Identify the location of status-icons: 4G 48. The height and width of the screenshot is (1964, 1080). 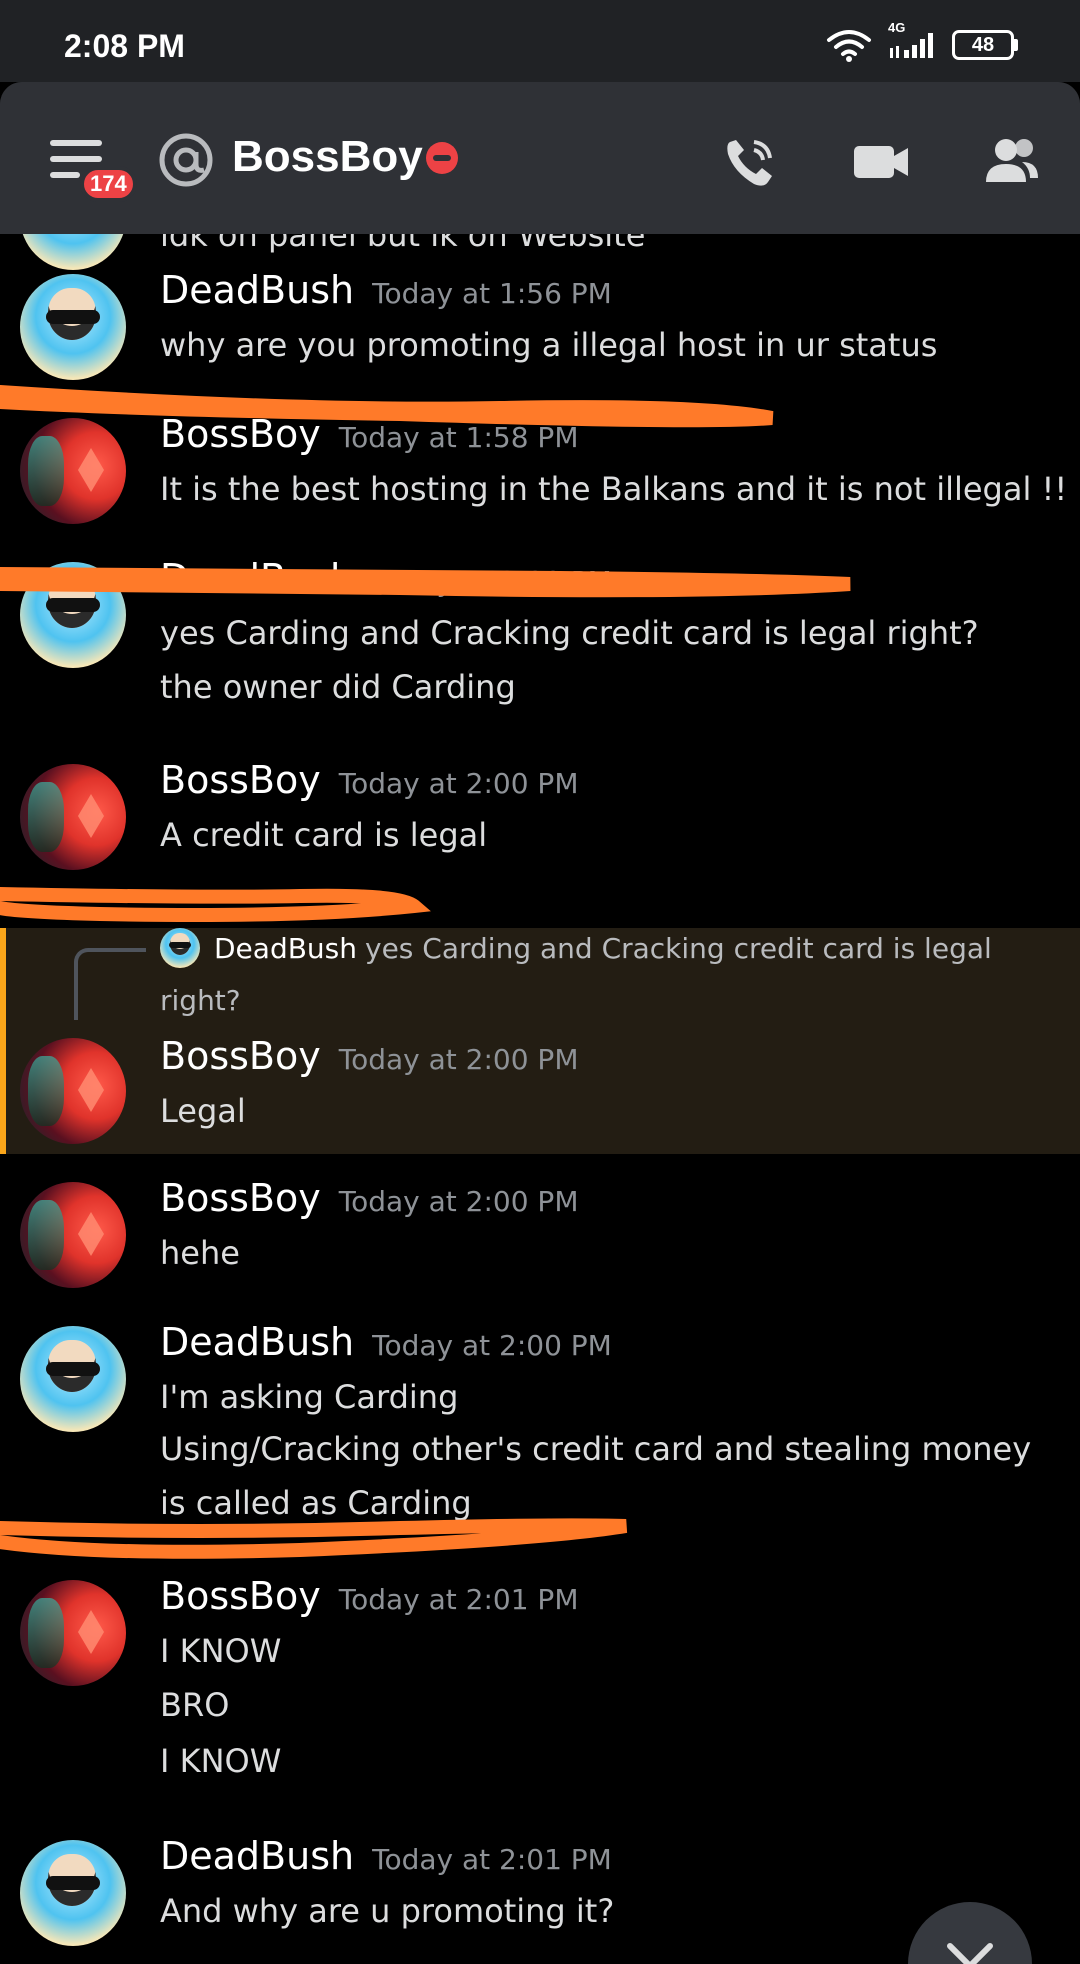
(922, 41).